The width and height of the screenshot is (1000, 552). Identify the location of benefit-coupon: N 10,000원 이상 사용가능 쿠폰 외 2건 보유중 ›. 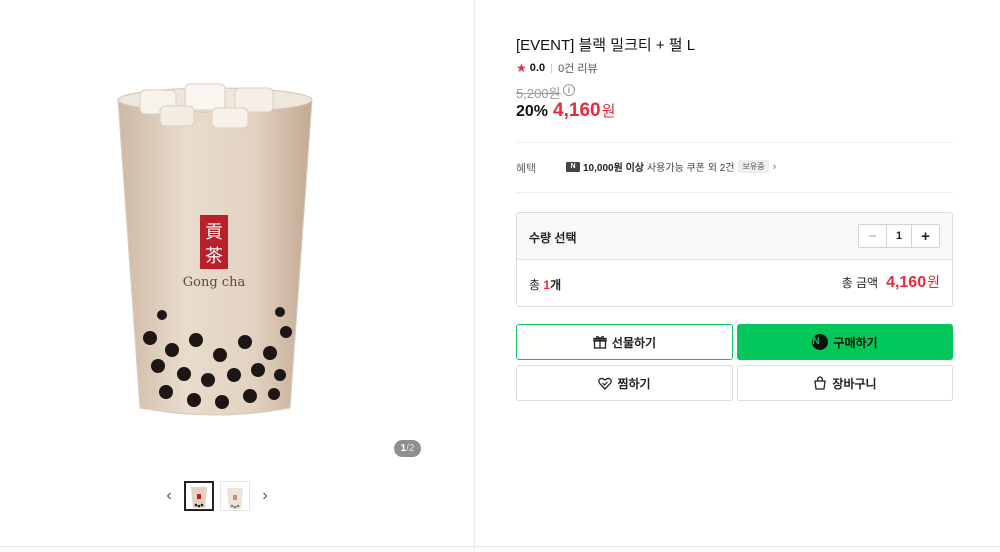
(671, 166).